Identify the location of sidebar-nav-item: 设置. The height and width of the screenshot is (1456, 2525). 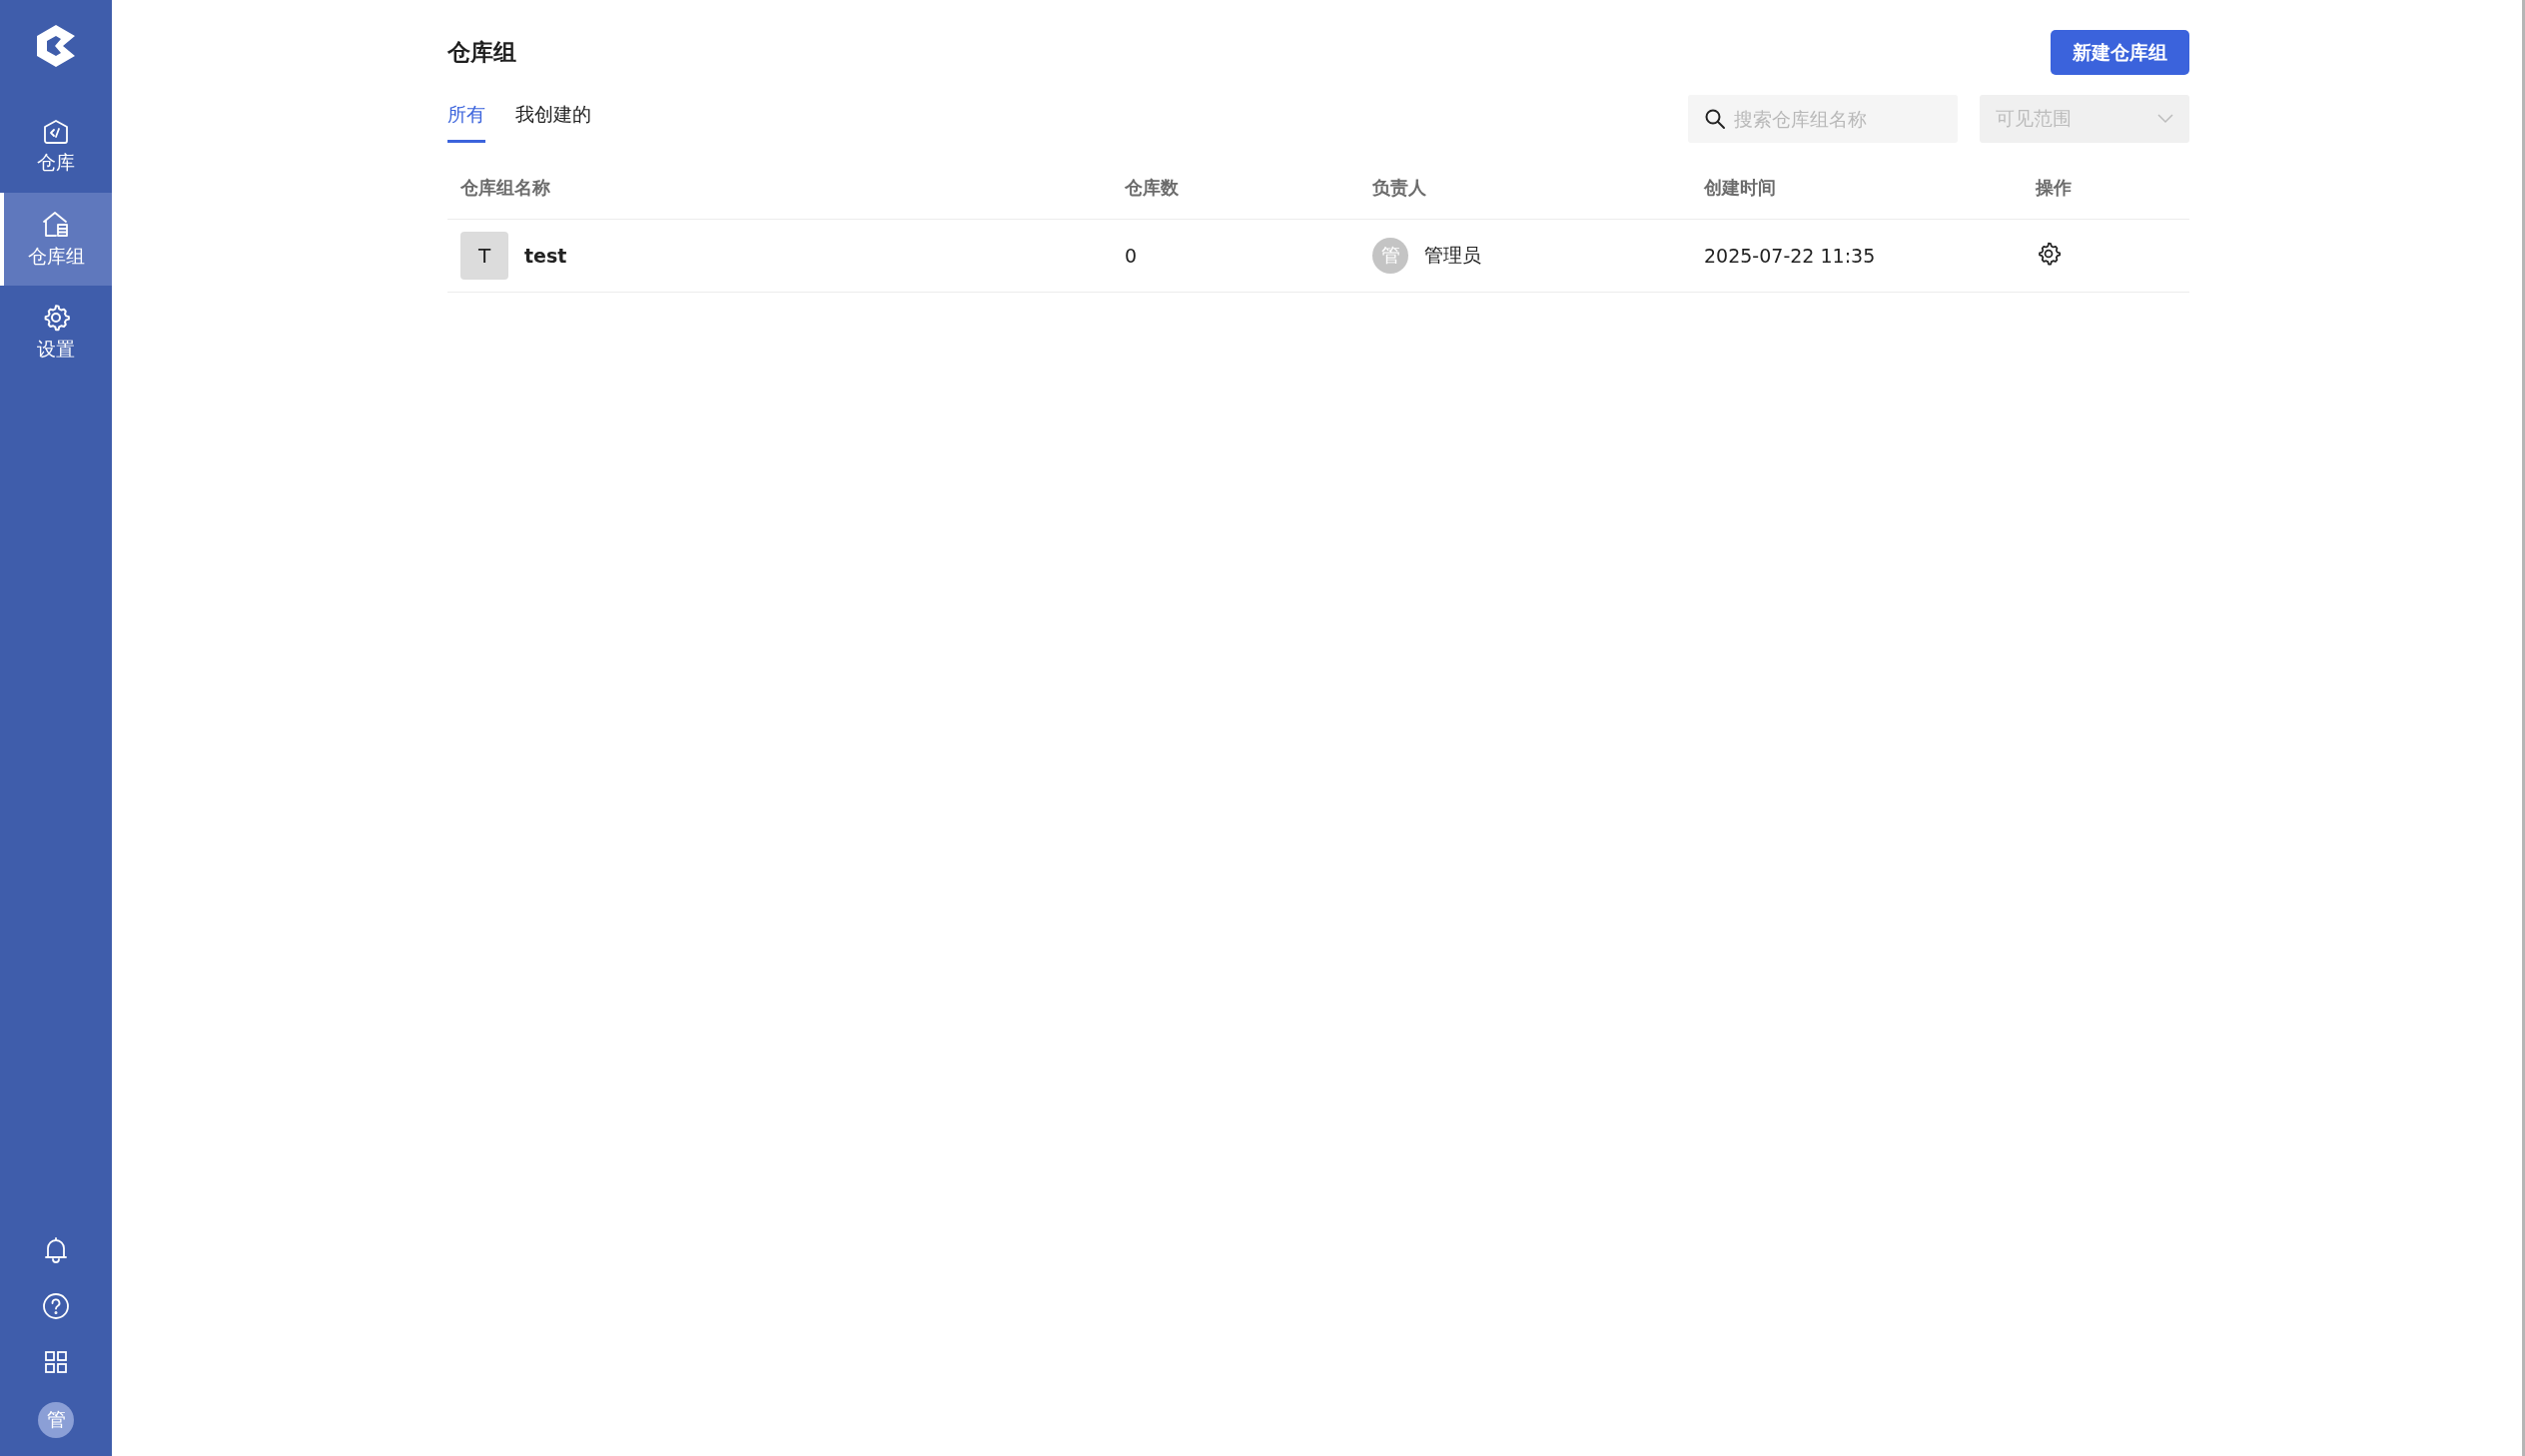
(56, 332).